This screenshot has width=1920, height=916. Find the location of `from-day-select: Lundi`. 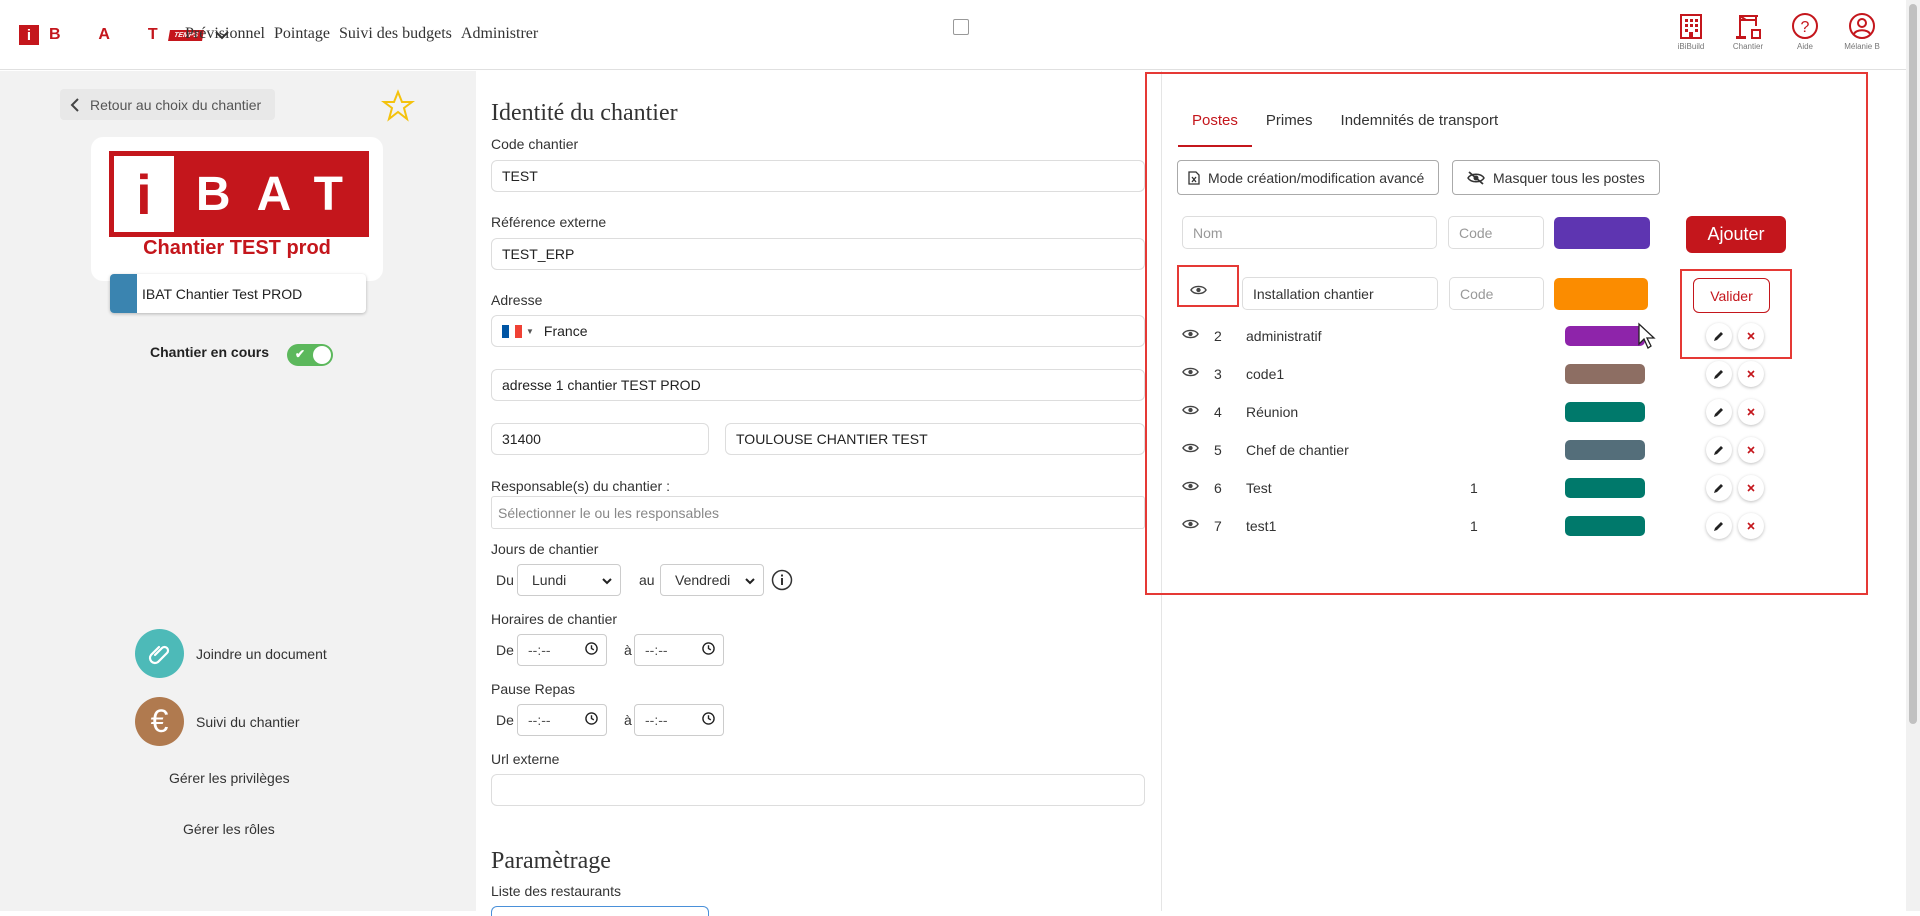

from-day-select: Lundi is located at coordinates (569, 580).